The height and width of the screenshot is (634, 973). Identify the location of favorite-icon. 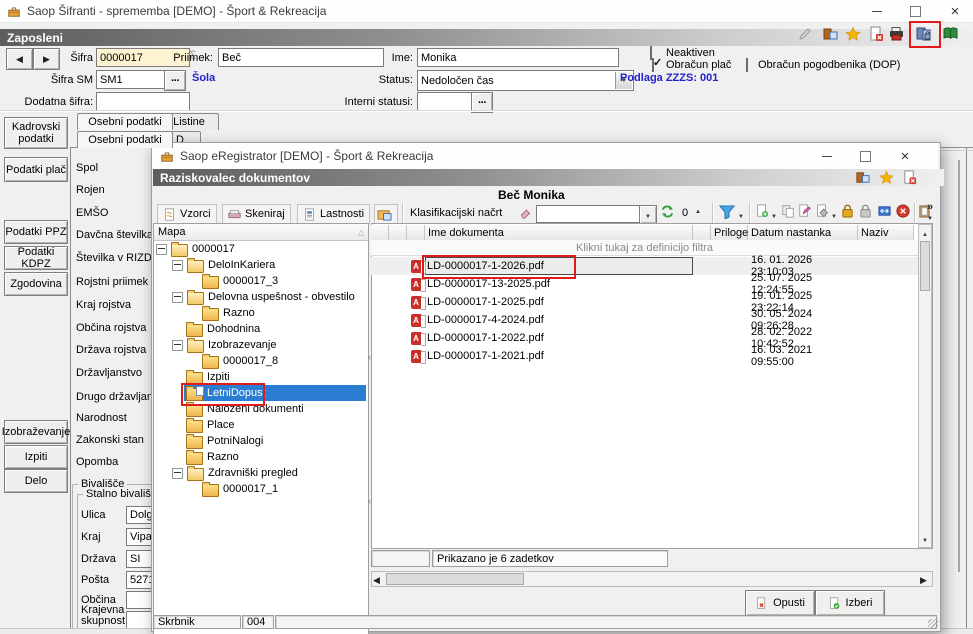
(853, 34).